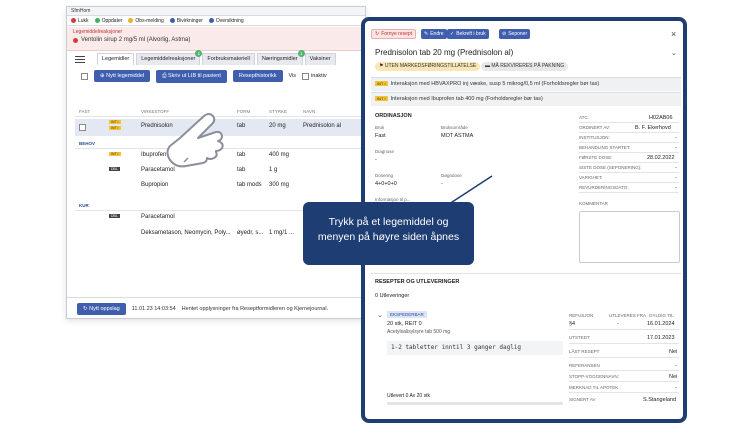  What do you see at coordinates (525, 66) in the screenshot?
I see `status-pill-package: ▬ MÅ REKVIRERES PÅ PAKNING` at bounding box center [525, 66].